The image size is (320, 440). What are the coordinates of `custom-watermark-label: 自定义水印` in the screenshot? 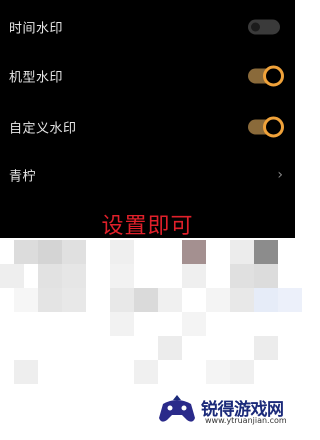 It's located at (43, 129).